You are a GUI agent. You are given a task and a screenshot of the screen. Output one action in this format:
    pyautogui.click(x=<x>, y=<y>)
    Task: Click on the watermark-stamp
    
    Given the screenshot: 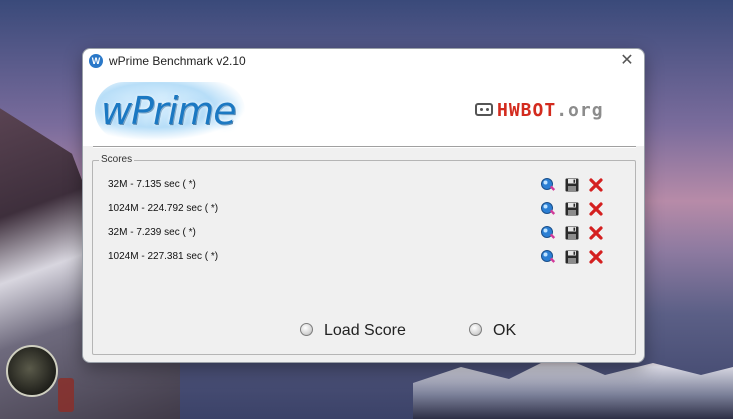 What is the action you would take?
    pyautogui.click(x=66, y=395)
    